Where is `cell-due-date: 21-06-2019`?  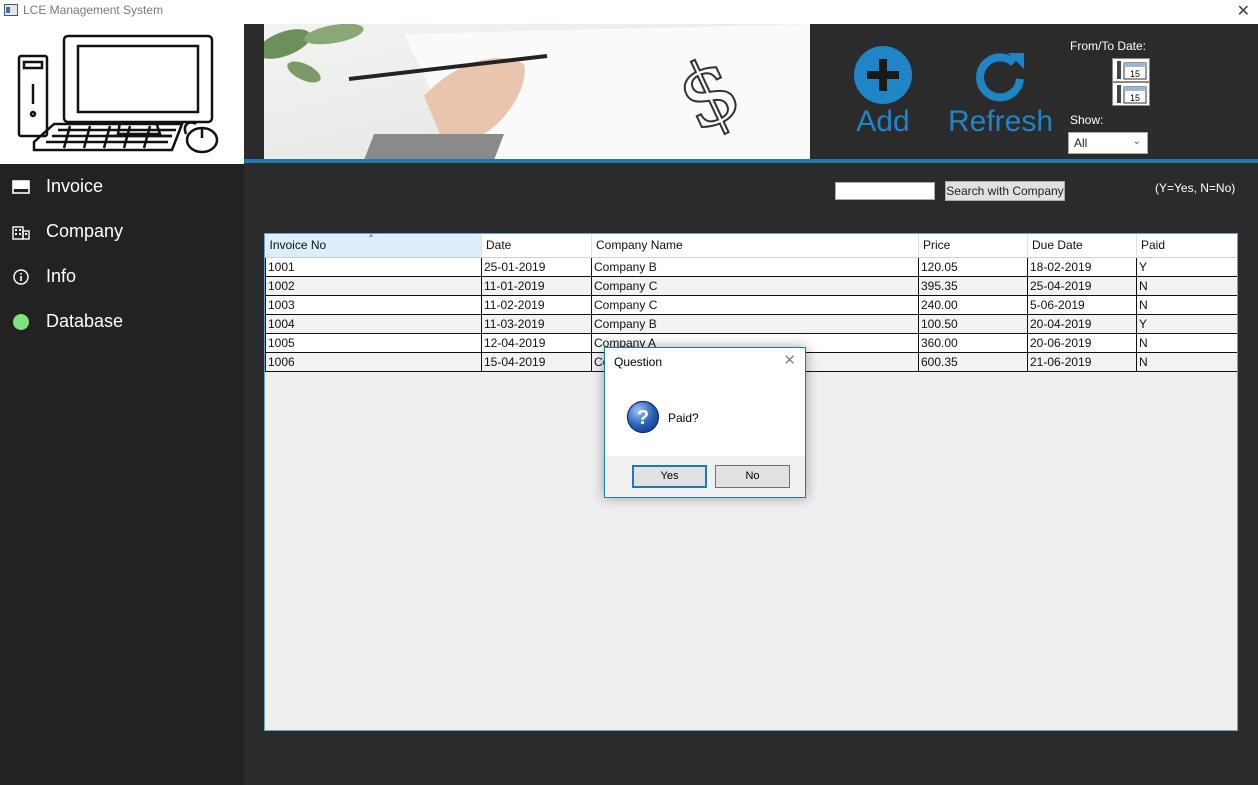 cell-due-date: 21-06-2019 is located at coordinates (1082, 361).